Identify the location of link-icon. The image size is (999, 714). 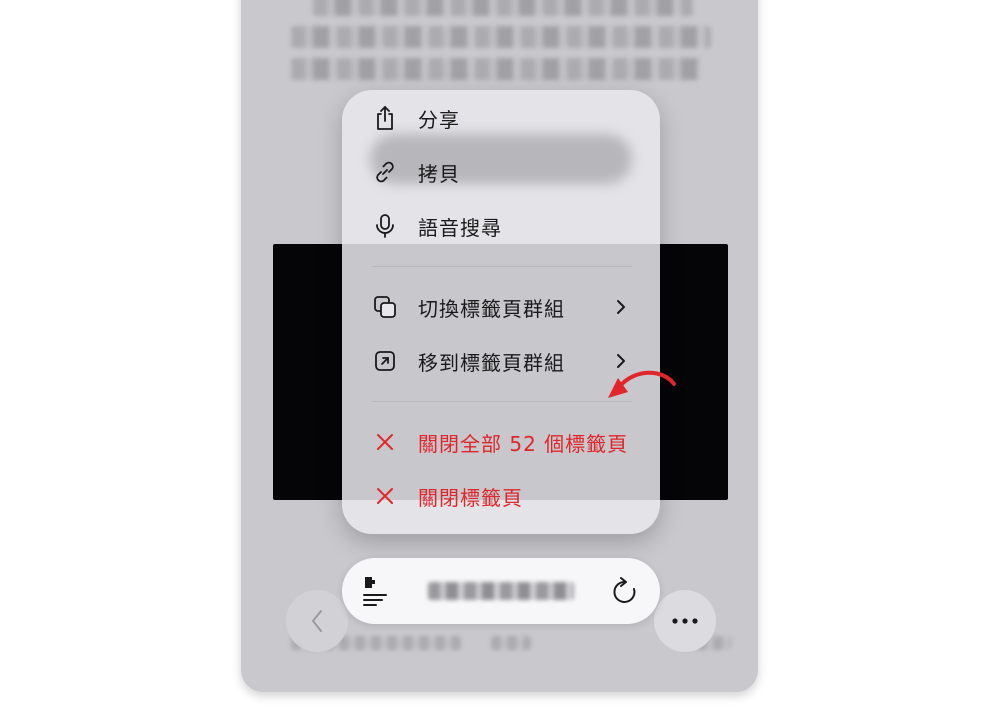
(385, 172).